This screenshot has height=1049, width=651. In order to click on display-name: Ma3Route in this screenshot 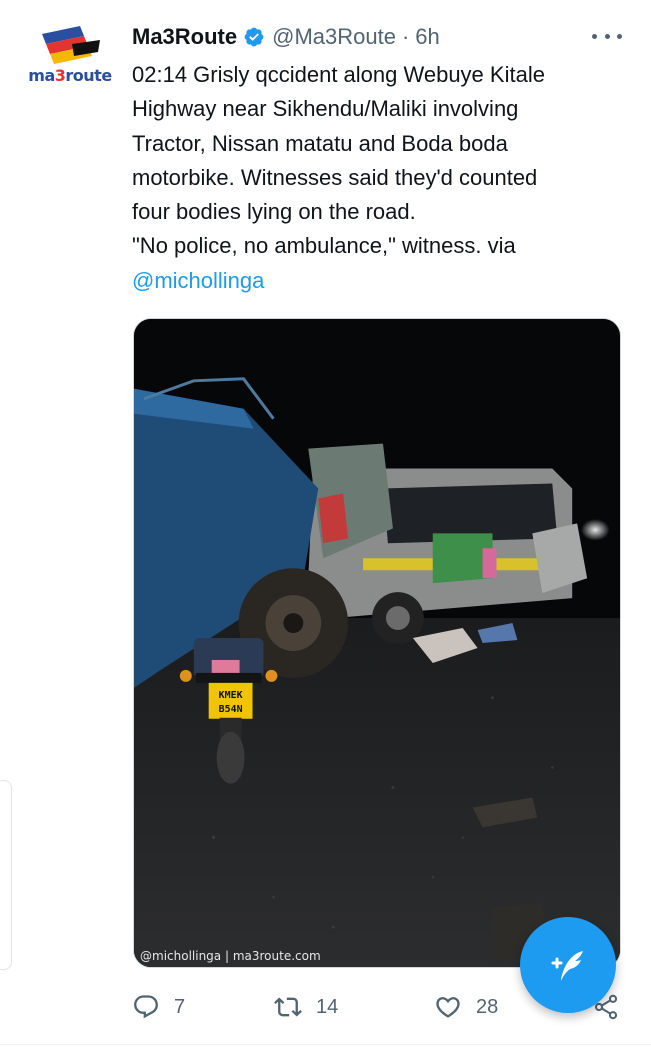, I will do `click(184, 37)`.